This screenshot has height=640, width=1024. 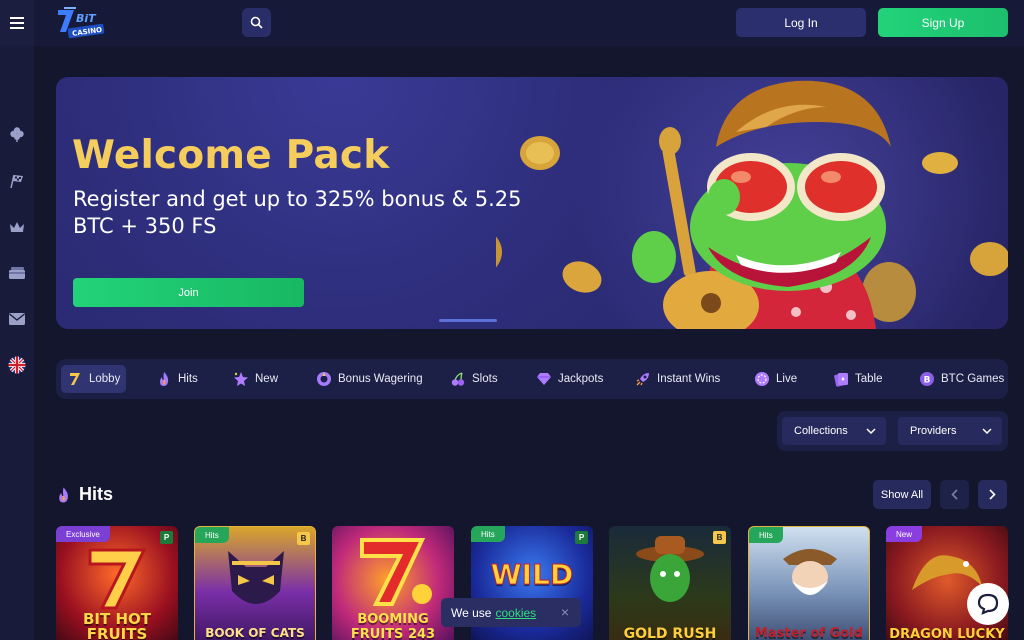 I want to click on top-bar: BiT CASINO Log In Sign Up, so click(x=512, y=23).